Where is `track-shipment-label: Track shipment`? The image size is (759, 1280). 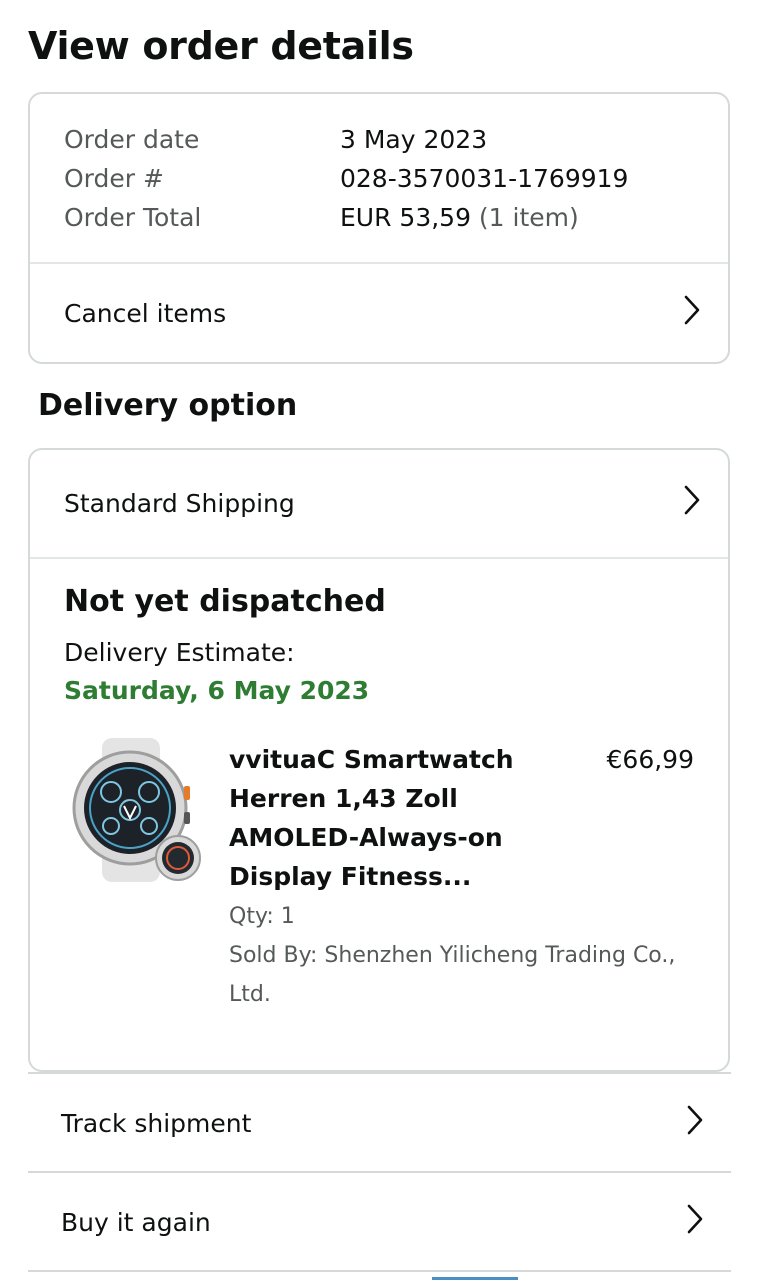
track-shipment-label: Track shipment is located at coordinates (156, 1123).